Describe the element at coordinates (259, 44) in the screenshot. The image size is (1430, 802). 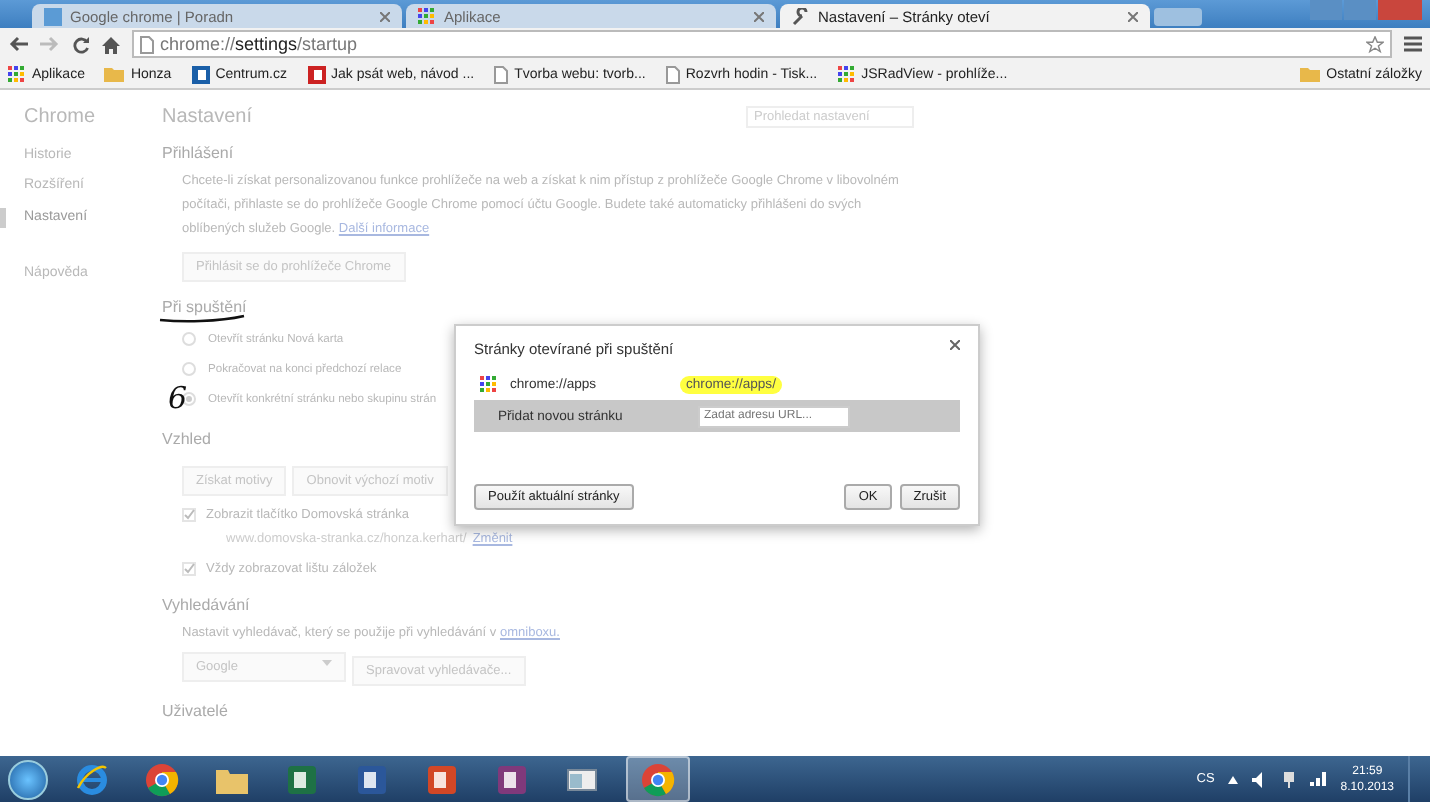
I see `url-text: chrome://settings/startup` at that location.